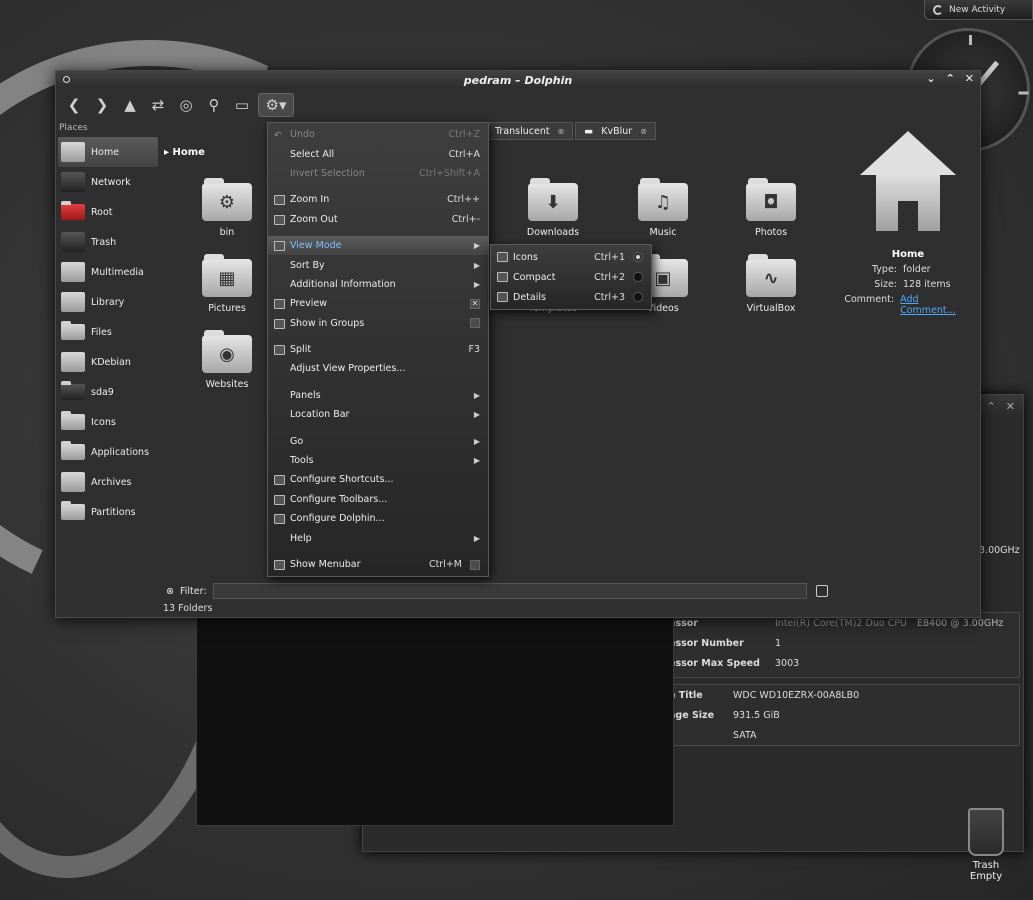 The width and height of the screenshot is (1033, 900). What do you see at coordinates (378, 349) in the screenshot?
I see `menu-item-split: Split F3` at bounding box center [378, 349].